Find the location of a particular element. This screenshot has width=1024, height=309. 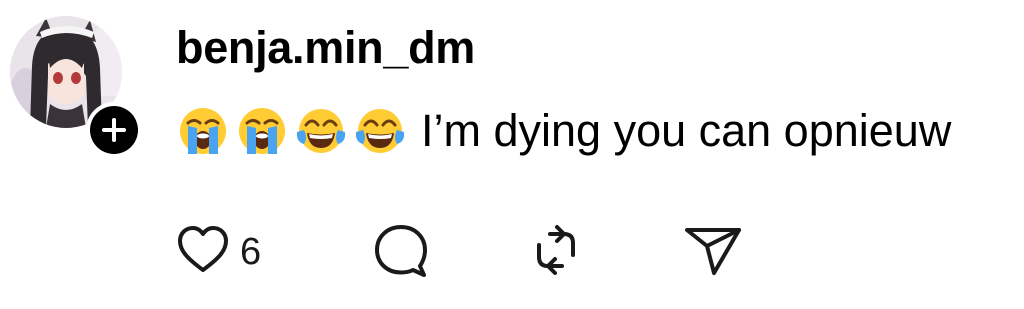

caption-text: I’m dying you can opnieuw is located at coordinates (686, 130).